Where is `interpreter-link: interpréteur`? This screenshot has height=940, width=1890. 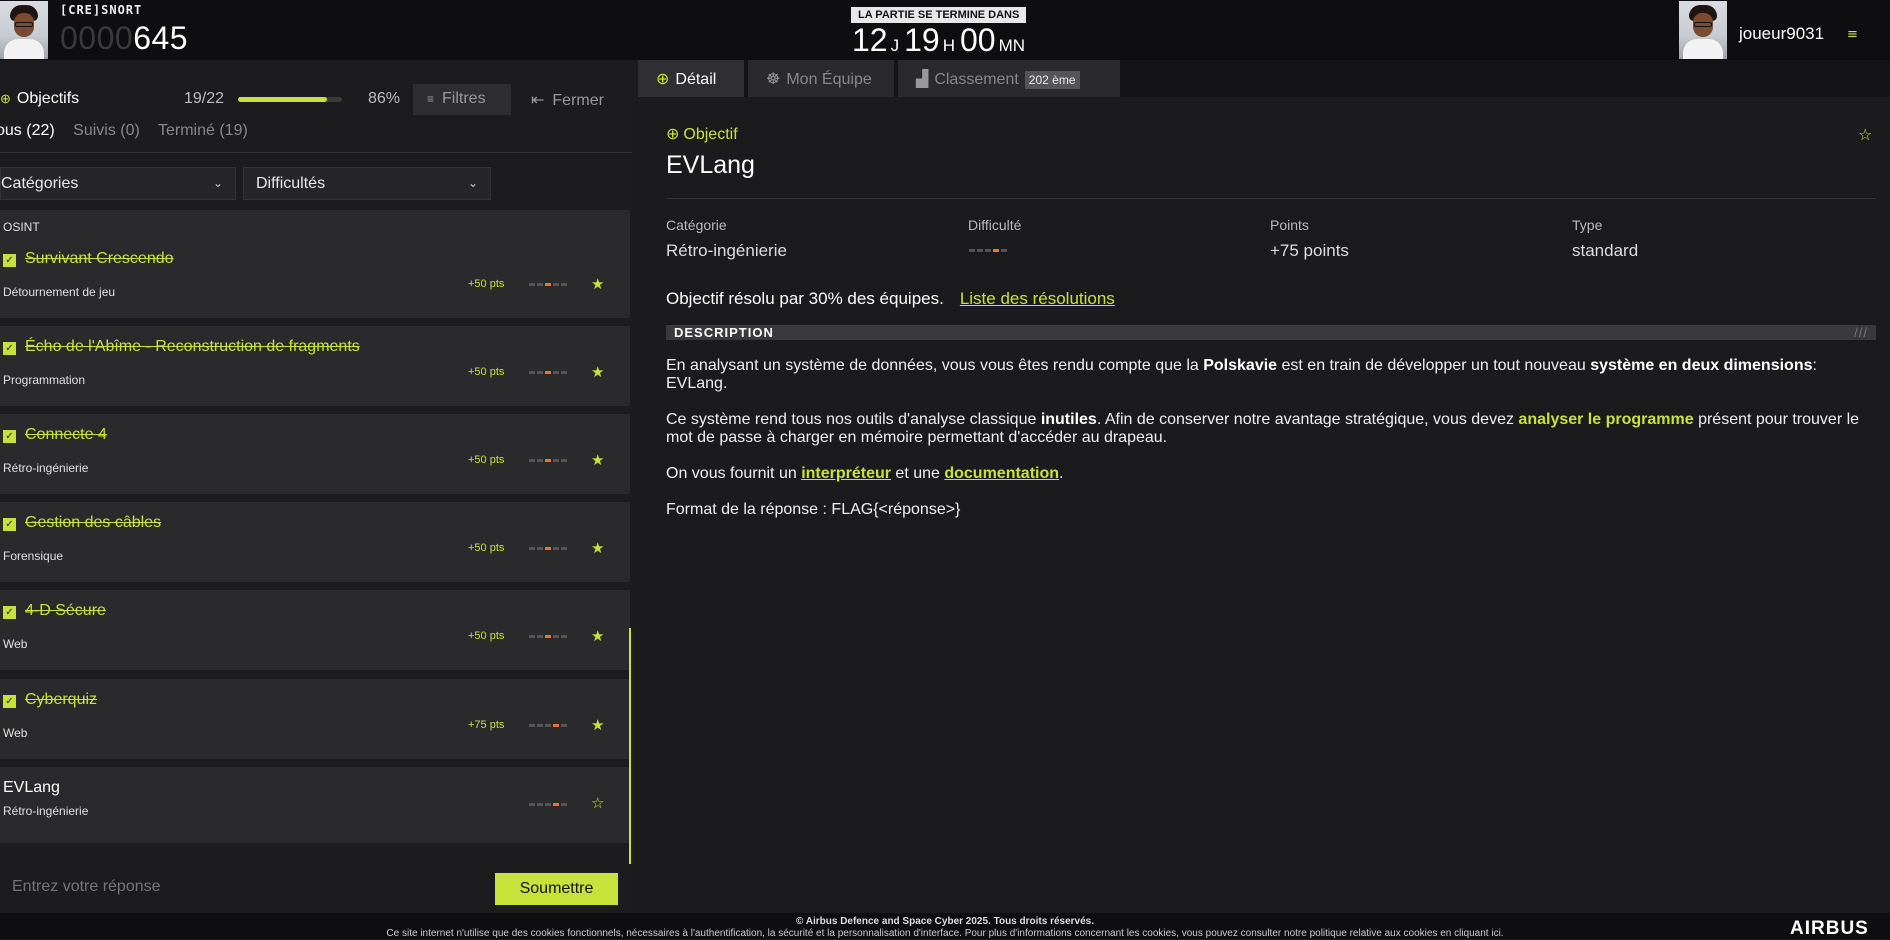
interpreter-link: interpréteur is located at coordinates (846, 473).